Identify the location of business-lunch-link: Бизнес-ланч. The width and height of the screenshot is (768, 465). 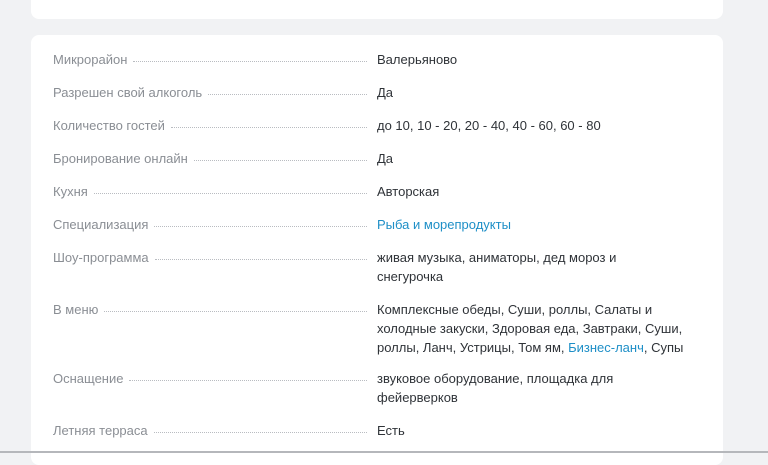
(606, 347).